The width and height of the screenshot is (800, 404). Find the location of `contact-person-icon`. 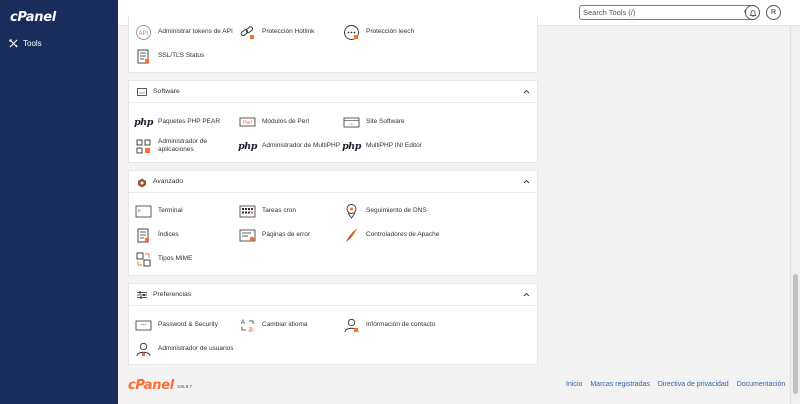

contact-person-icon is located at coordinates (351, 325).